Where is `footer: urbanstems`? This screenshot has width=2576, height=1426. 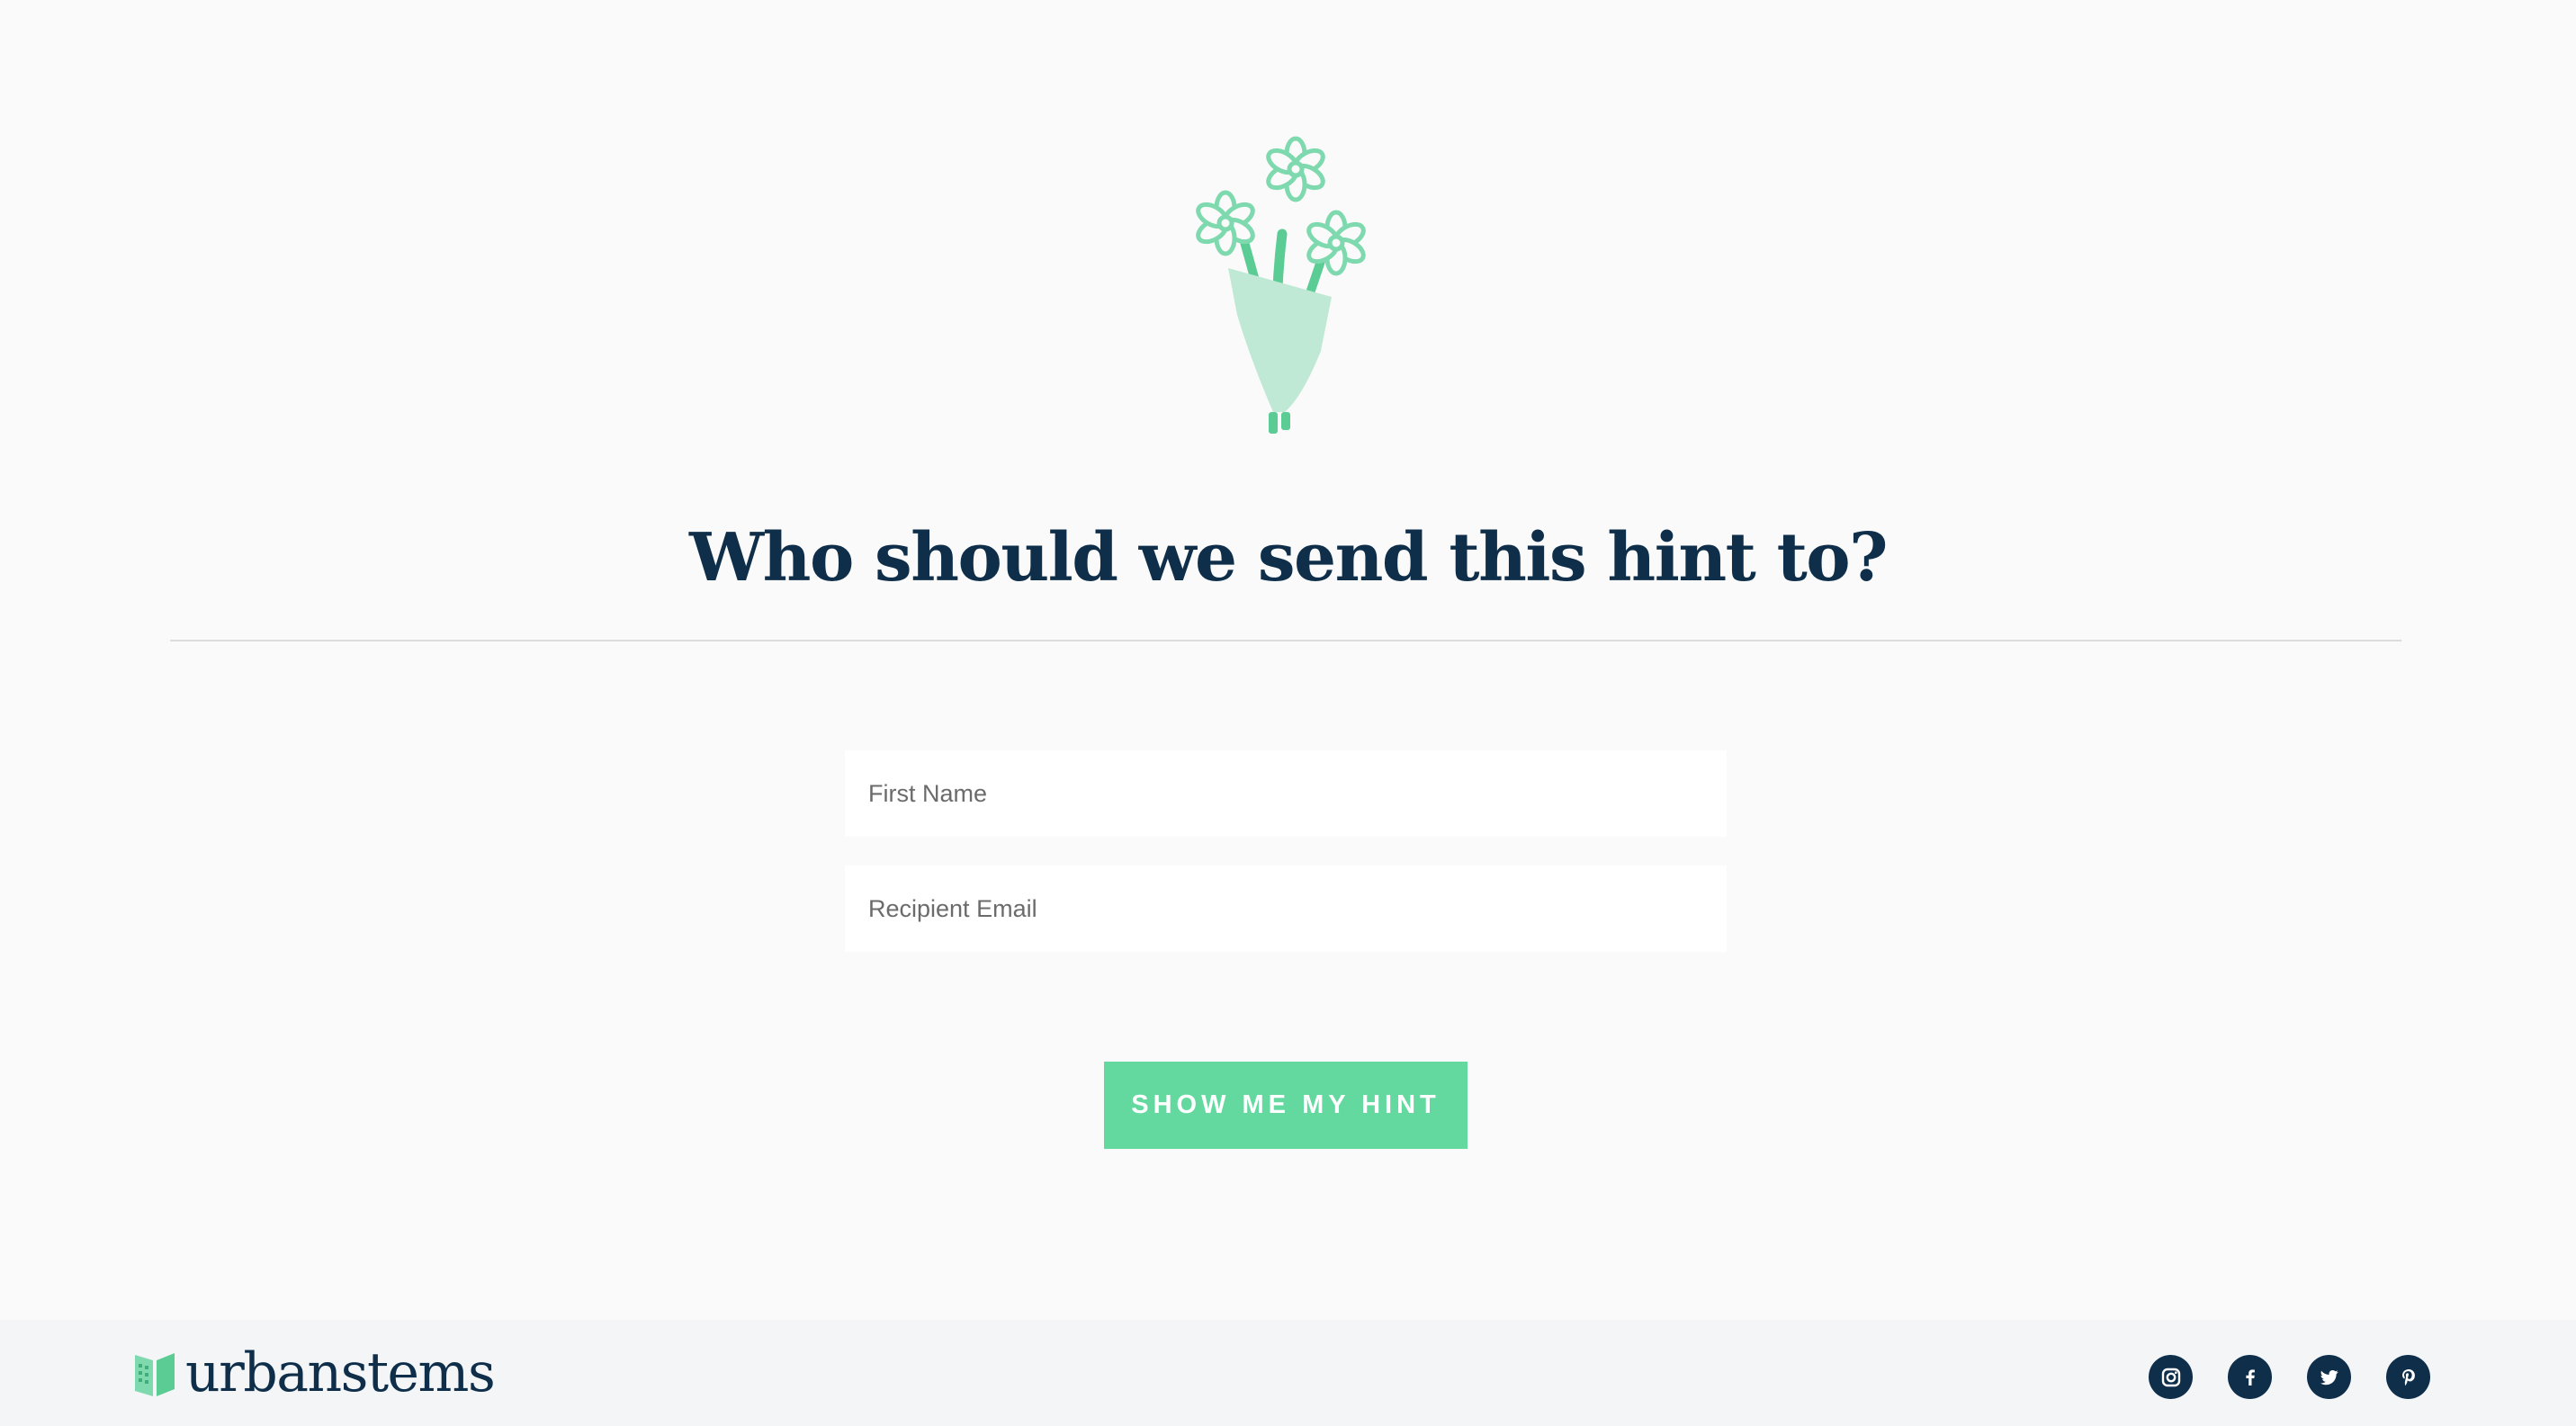 footer: urbanstems is located at coordinates (1288, 1373).